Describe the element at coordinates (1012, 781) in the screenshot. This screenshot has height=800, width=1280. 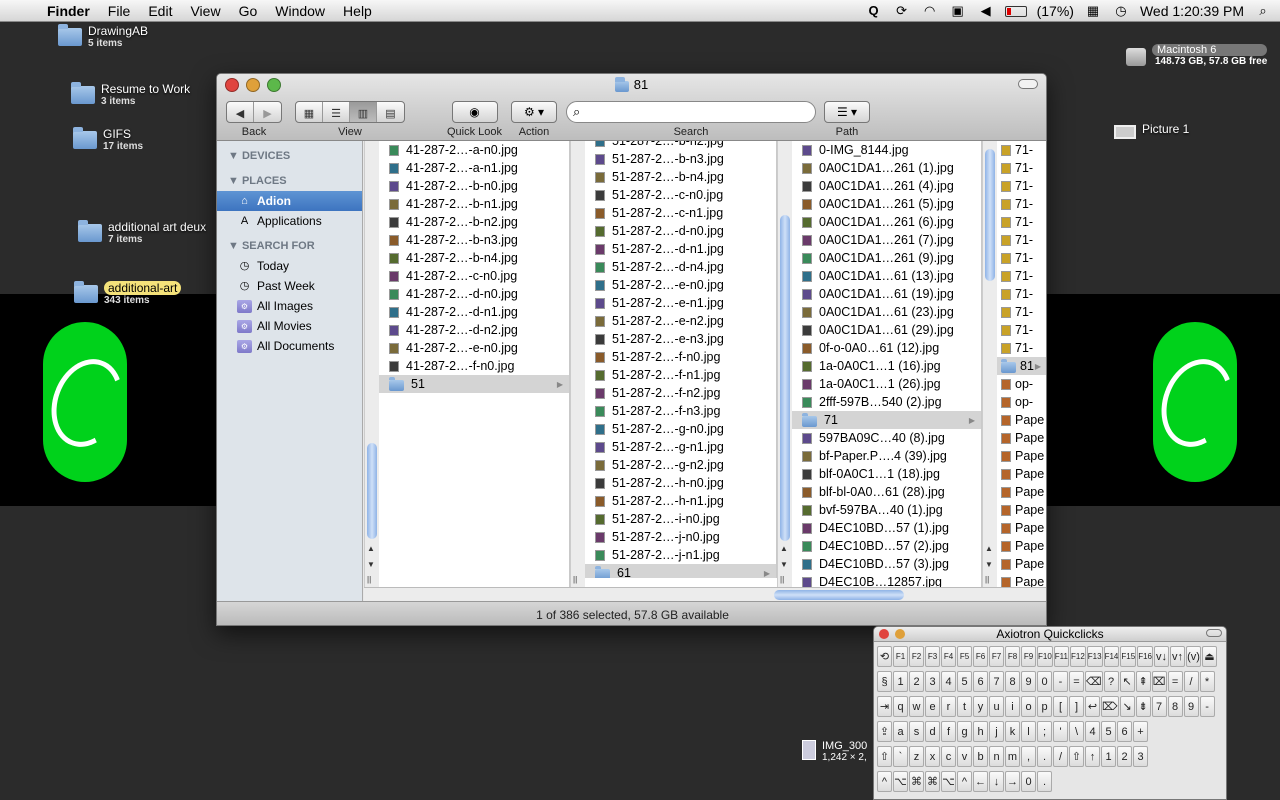
I see `keyboard-key: →` at that location.